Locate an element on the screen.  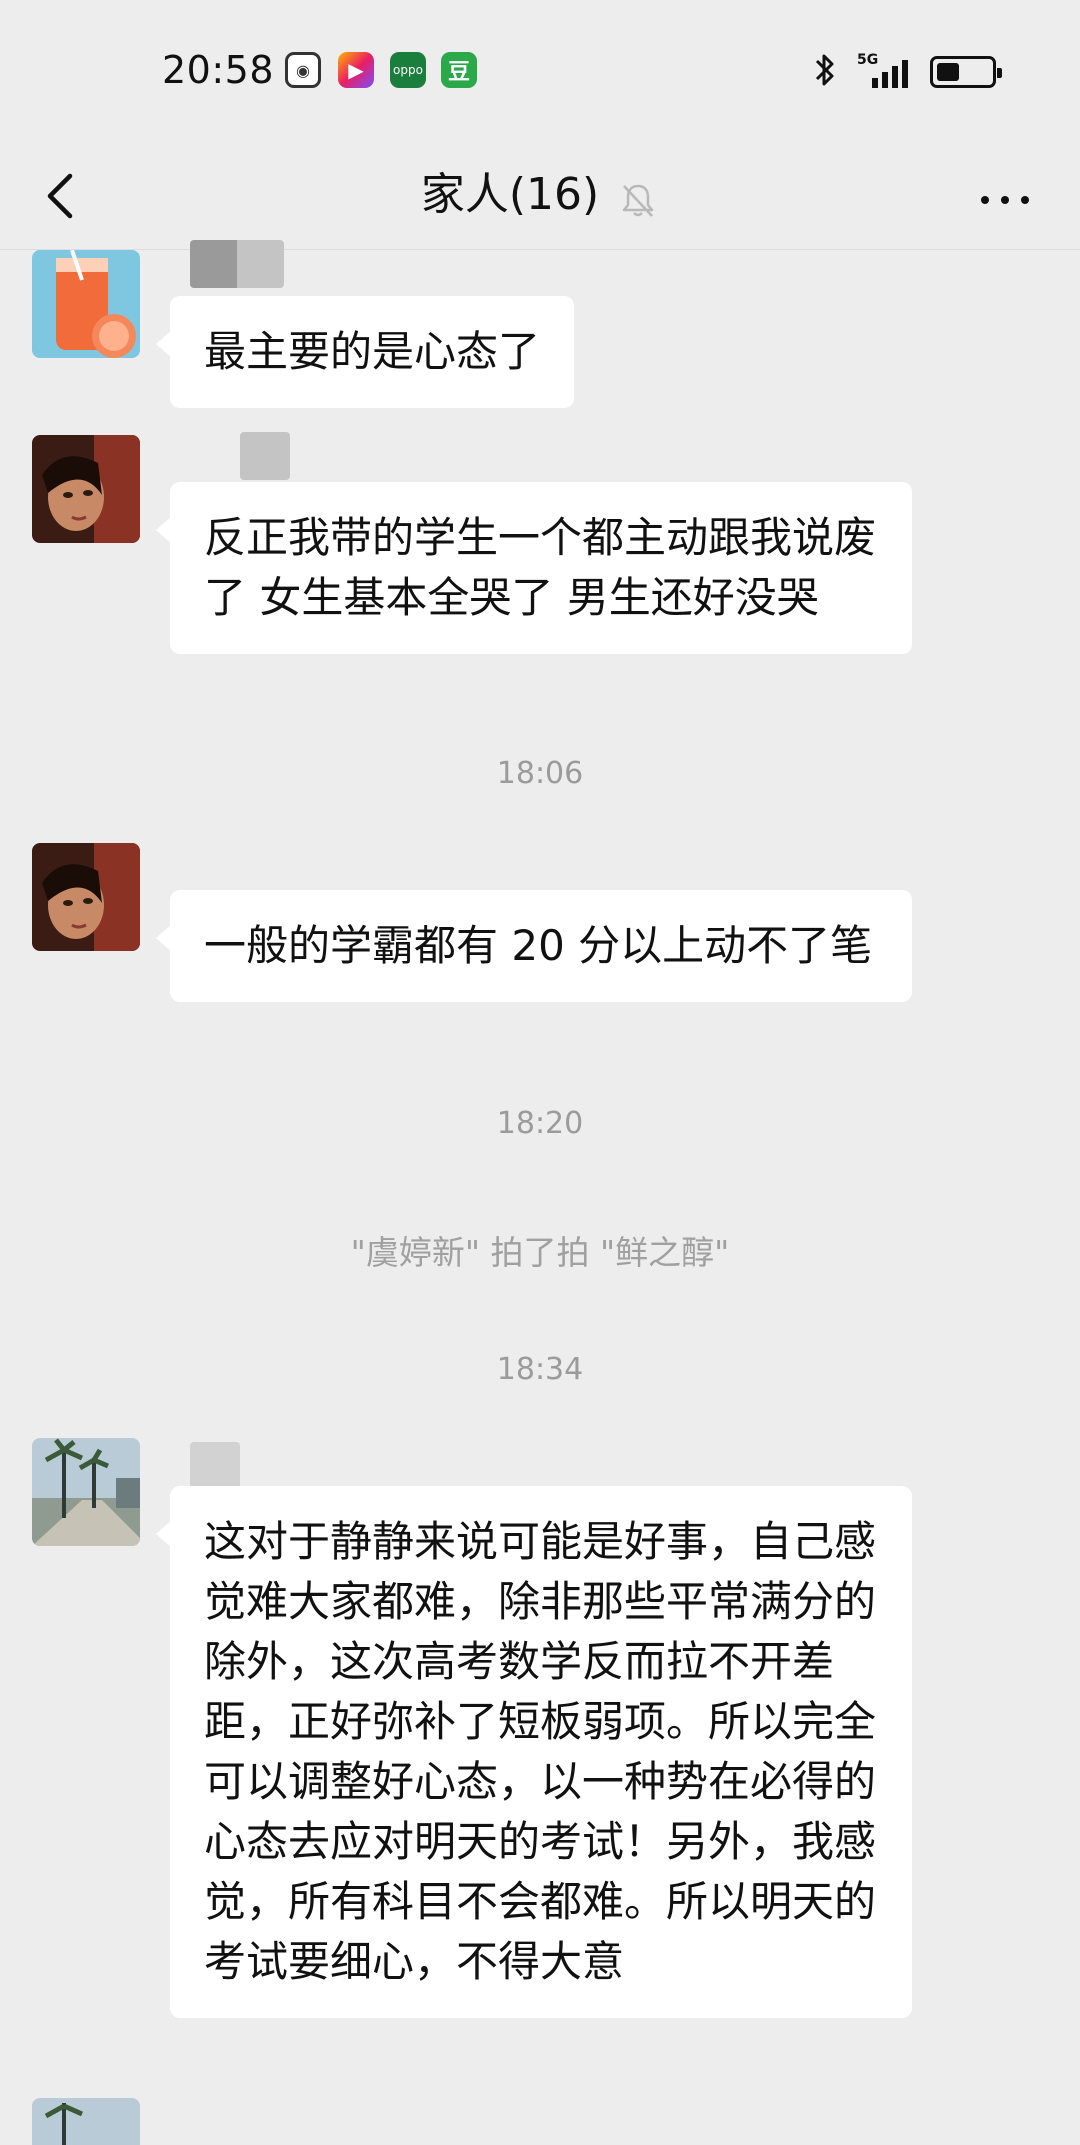
chat-header: 家人(16) is located at coordinates (540, 200).